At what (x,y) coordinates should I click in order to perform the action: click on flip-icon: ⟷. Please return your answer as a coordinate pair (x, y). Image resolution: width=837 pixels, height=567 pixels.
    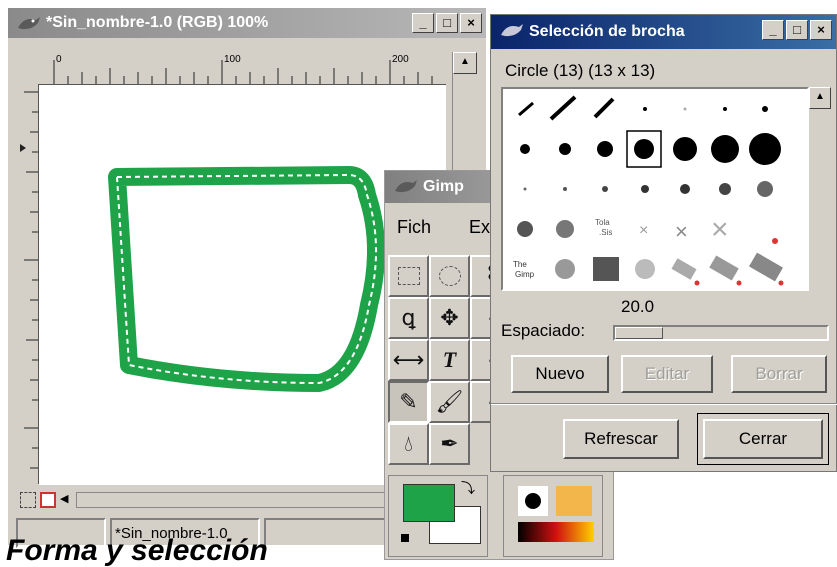
    Looking at the image, I should click on (408, 359).